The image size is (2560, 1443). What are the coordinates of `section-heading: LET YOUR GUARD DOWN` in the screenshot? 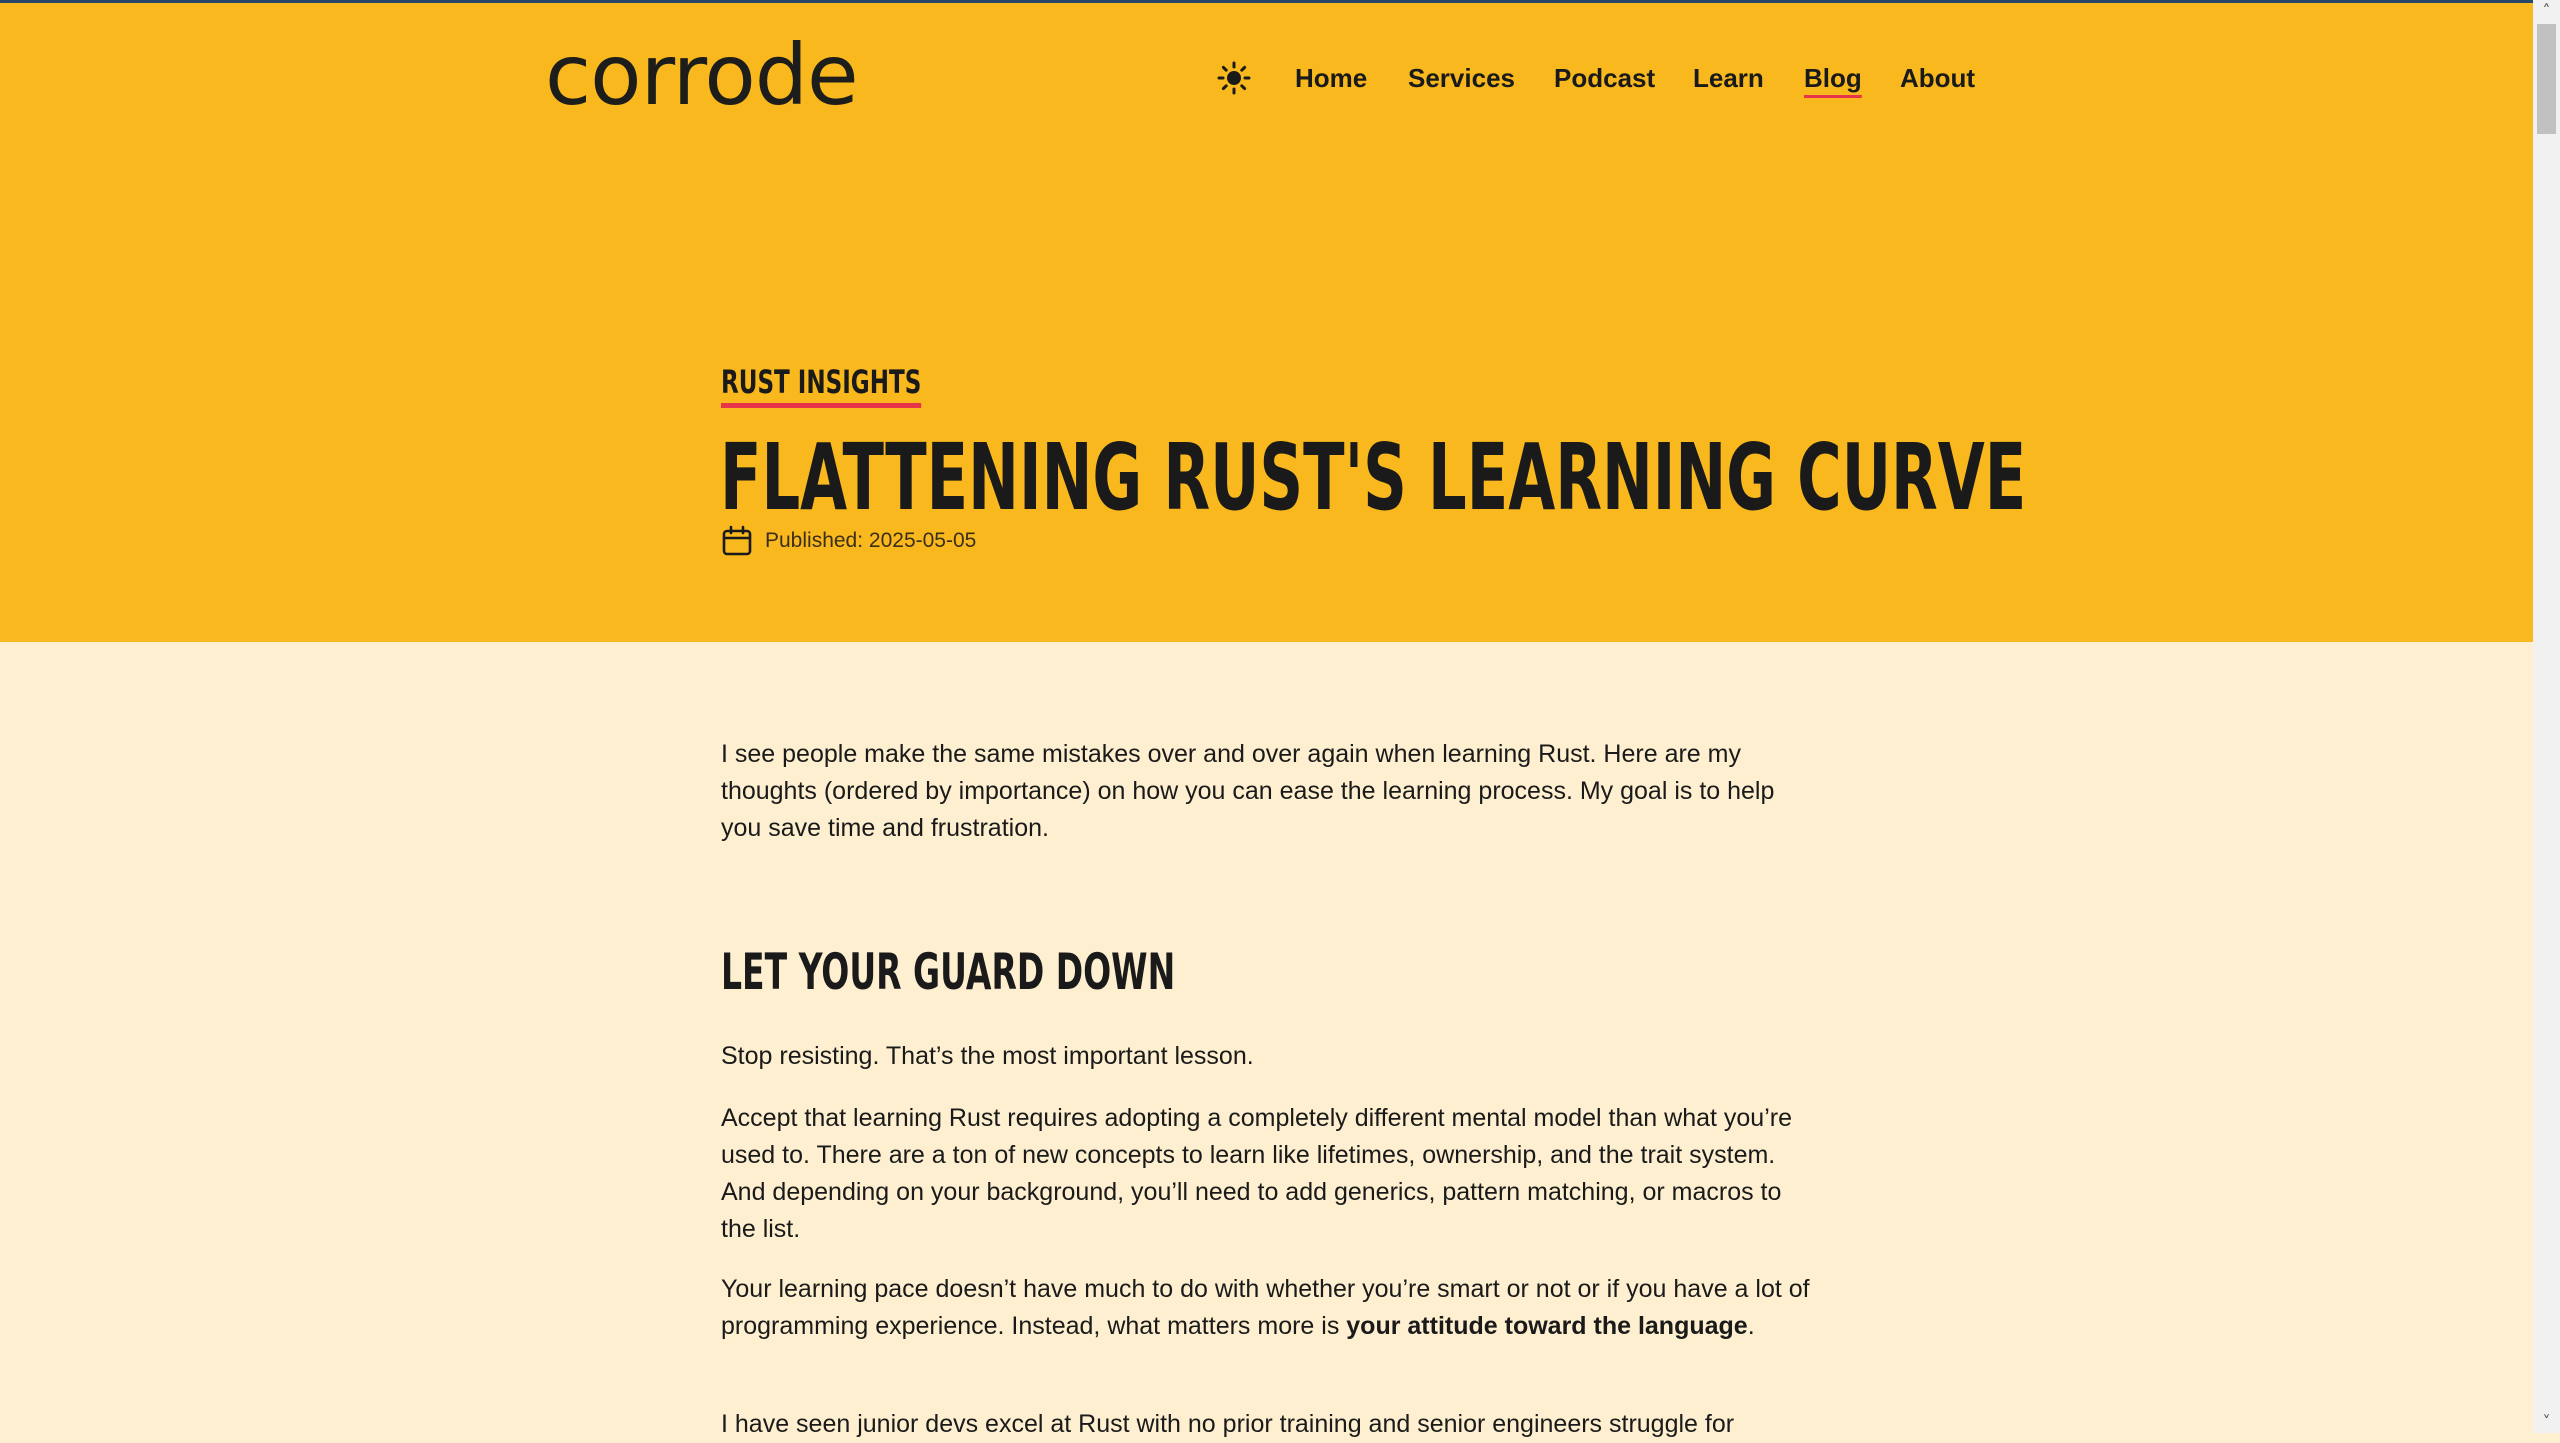 It's located at (948, 972).